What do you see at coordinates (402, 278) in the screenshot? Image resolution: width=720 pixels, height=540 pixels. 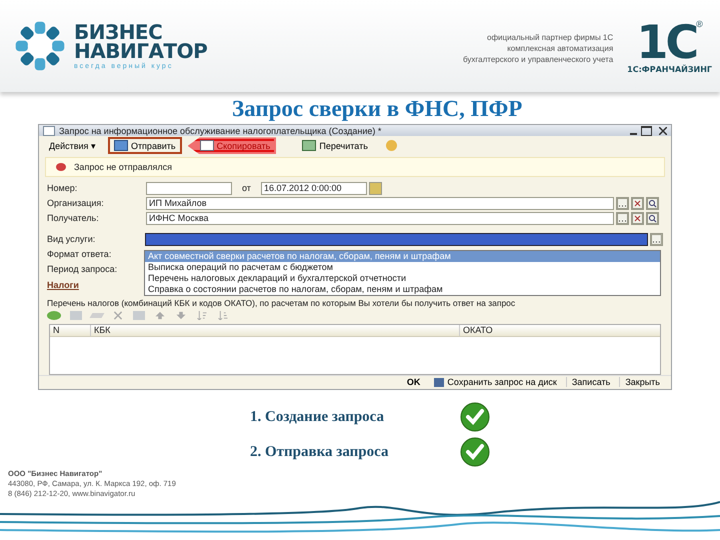 I see `dropdown-option: Перечень налоговых деклараций и бухгалтерской отчетности` at bounding box center [402, 278].